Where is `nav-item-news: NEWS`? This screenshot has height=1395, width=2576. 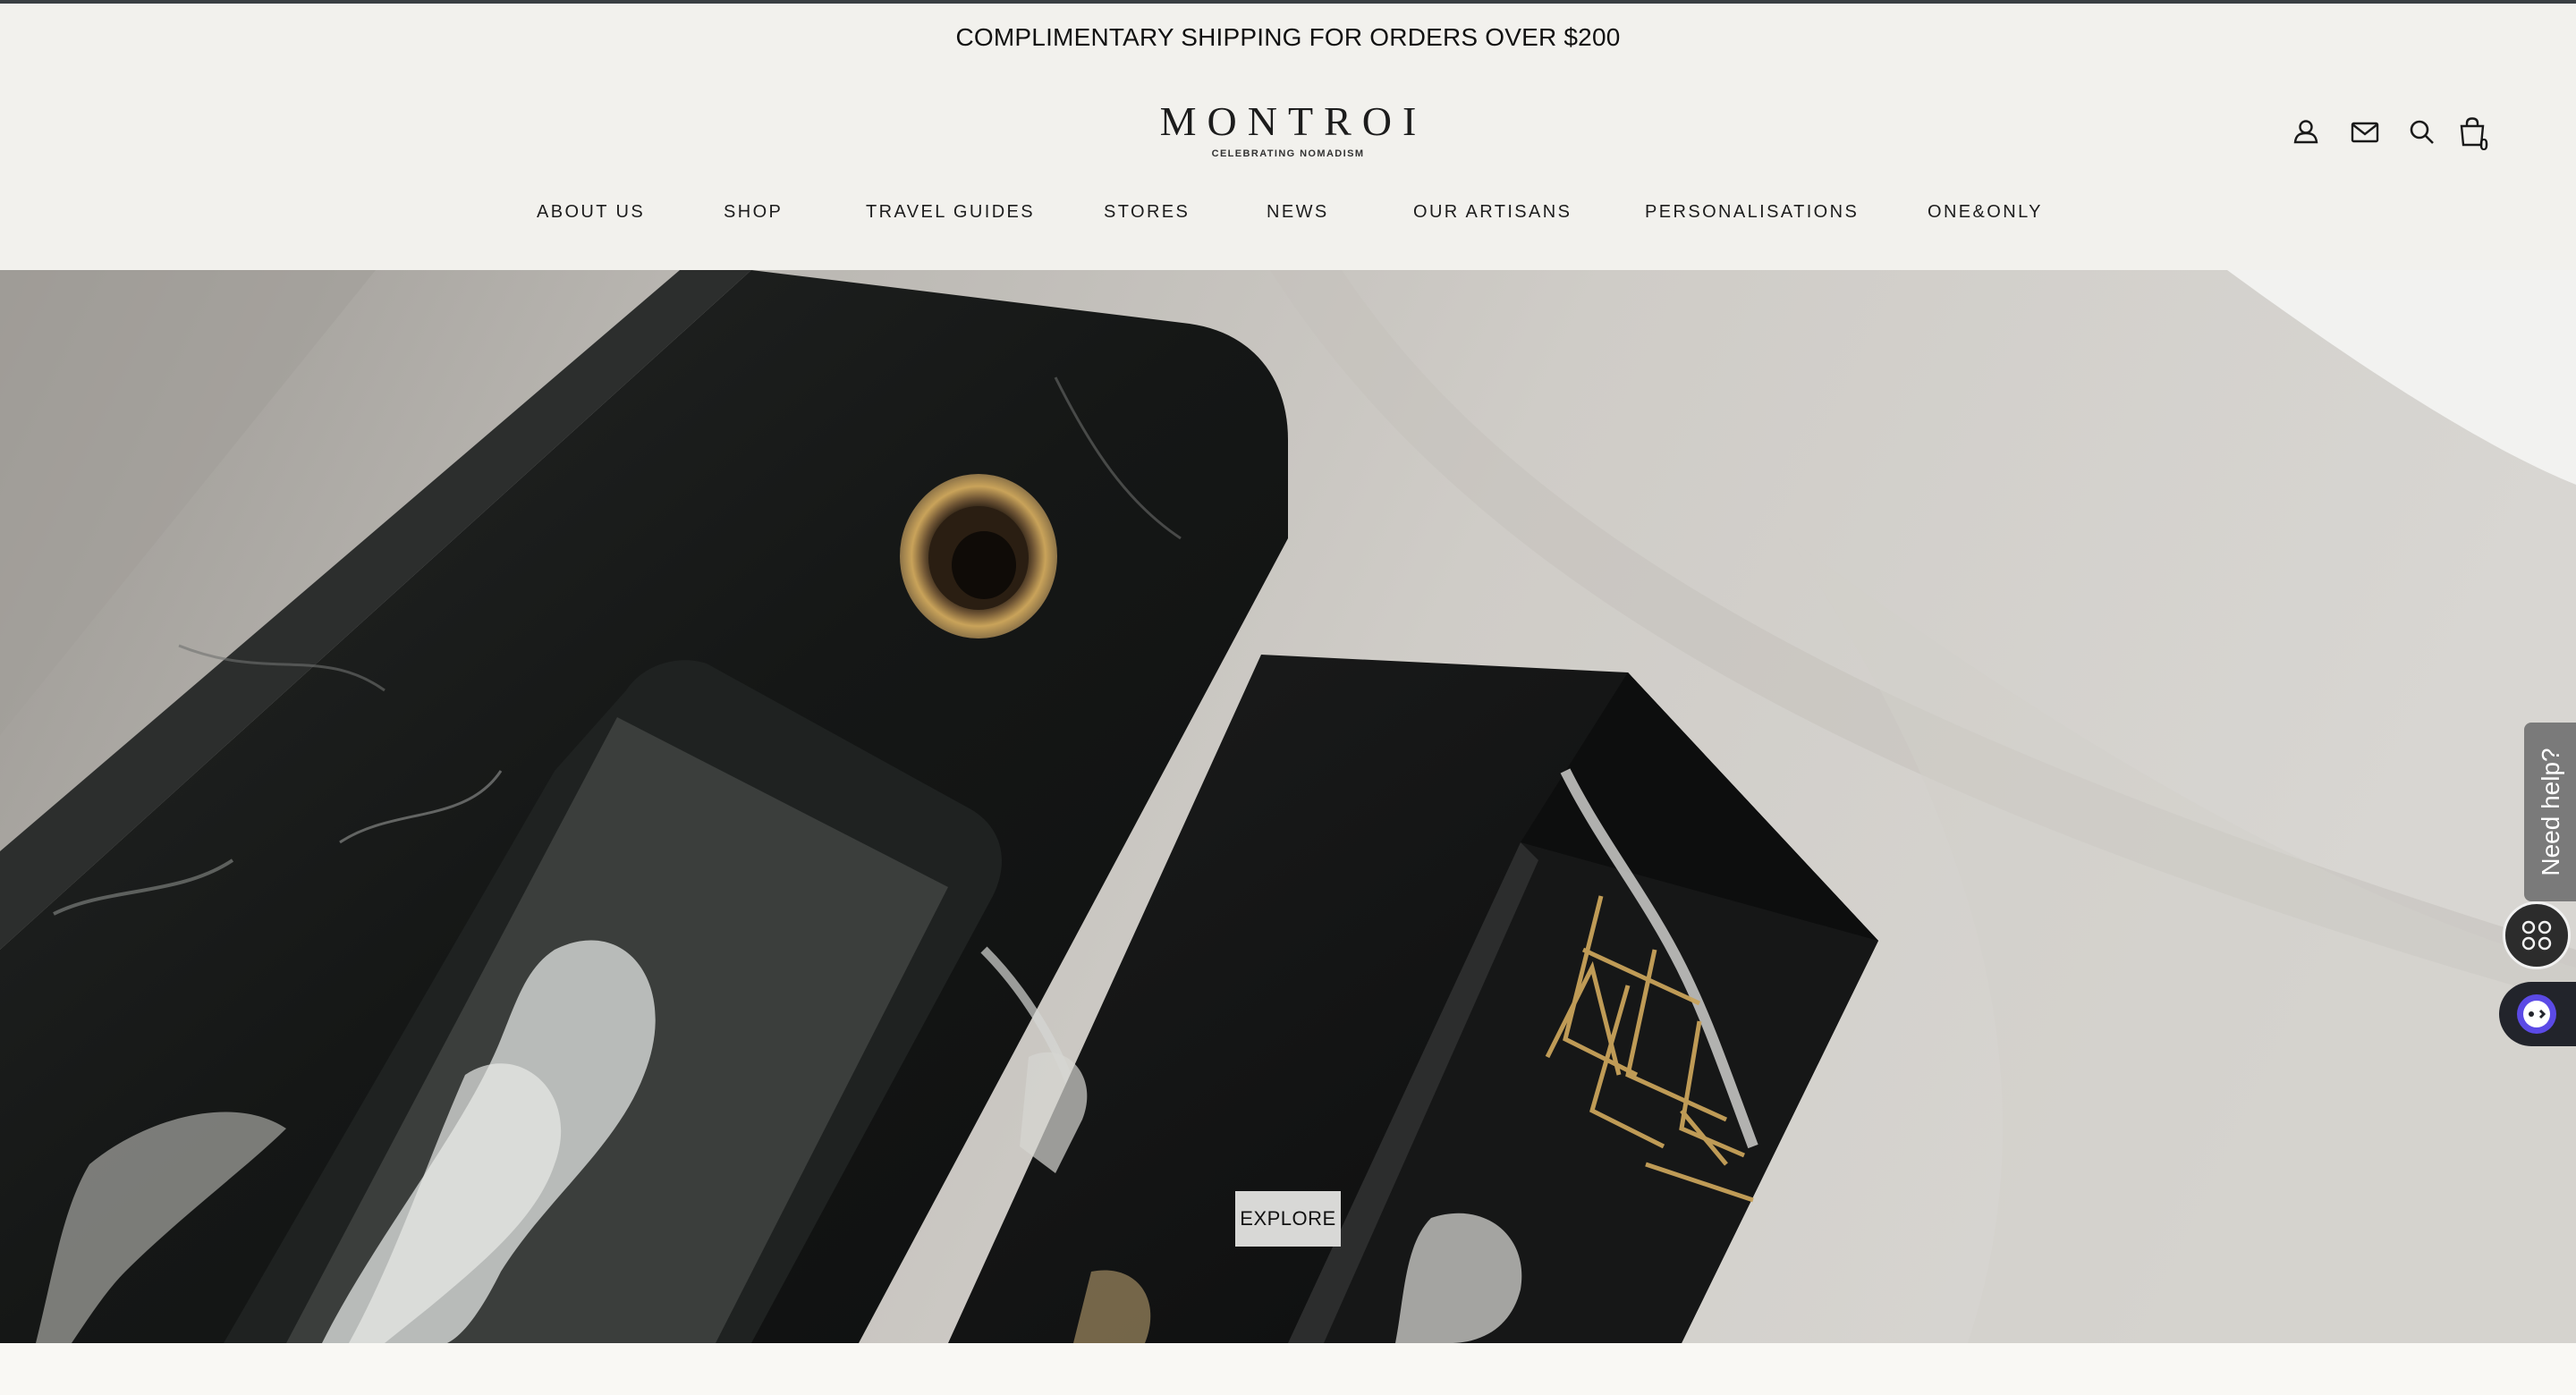 nav-item-news: NEWS is located at coordinates (1298, 212).